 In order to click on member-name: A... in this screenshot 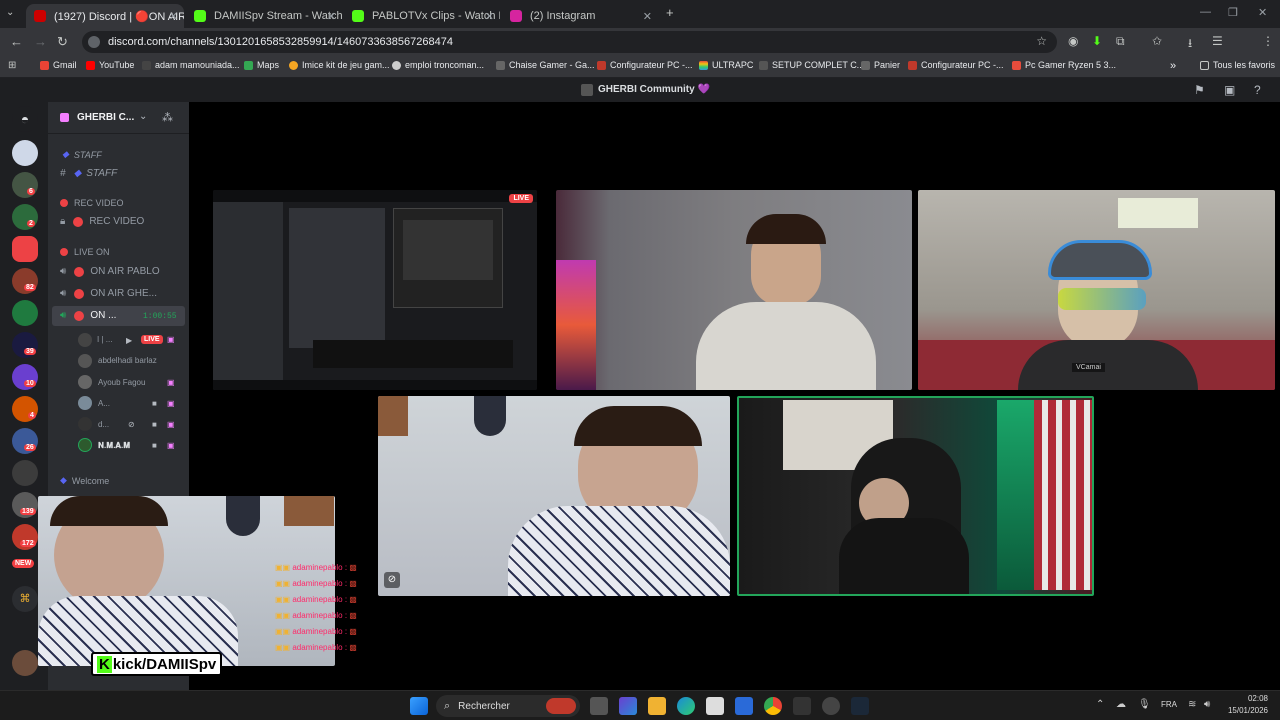, I will do `click(104, 403)`.